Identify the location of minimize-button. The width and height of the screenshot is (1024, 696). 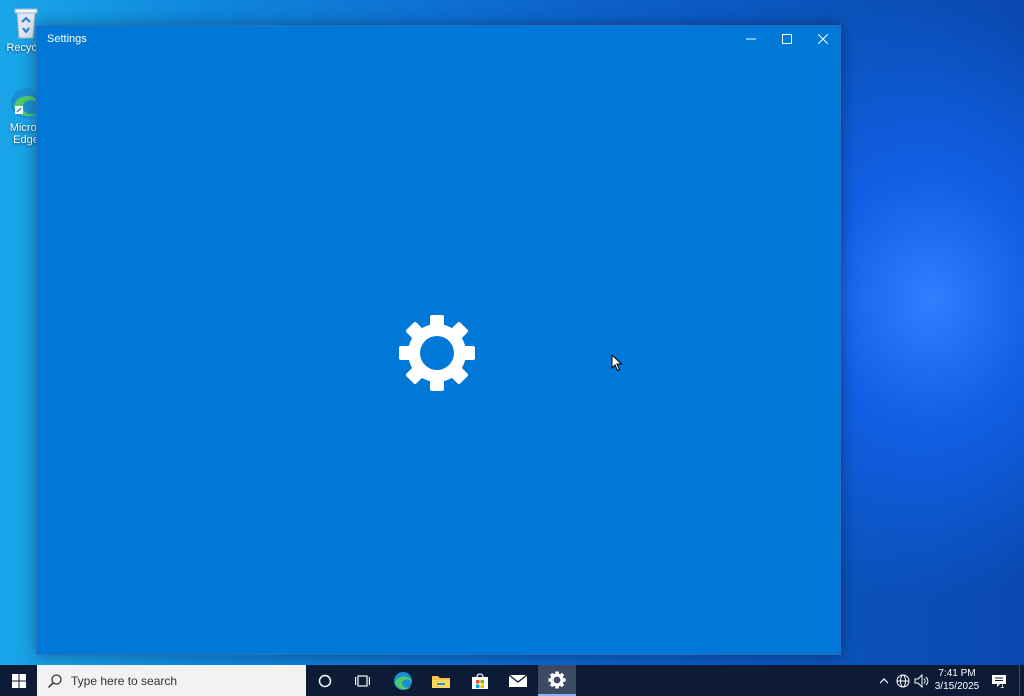
(751, 39).